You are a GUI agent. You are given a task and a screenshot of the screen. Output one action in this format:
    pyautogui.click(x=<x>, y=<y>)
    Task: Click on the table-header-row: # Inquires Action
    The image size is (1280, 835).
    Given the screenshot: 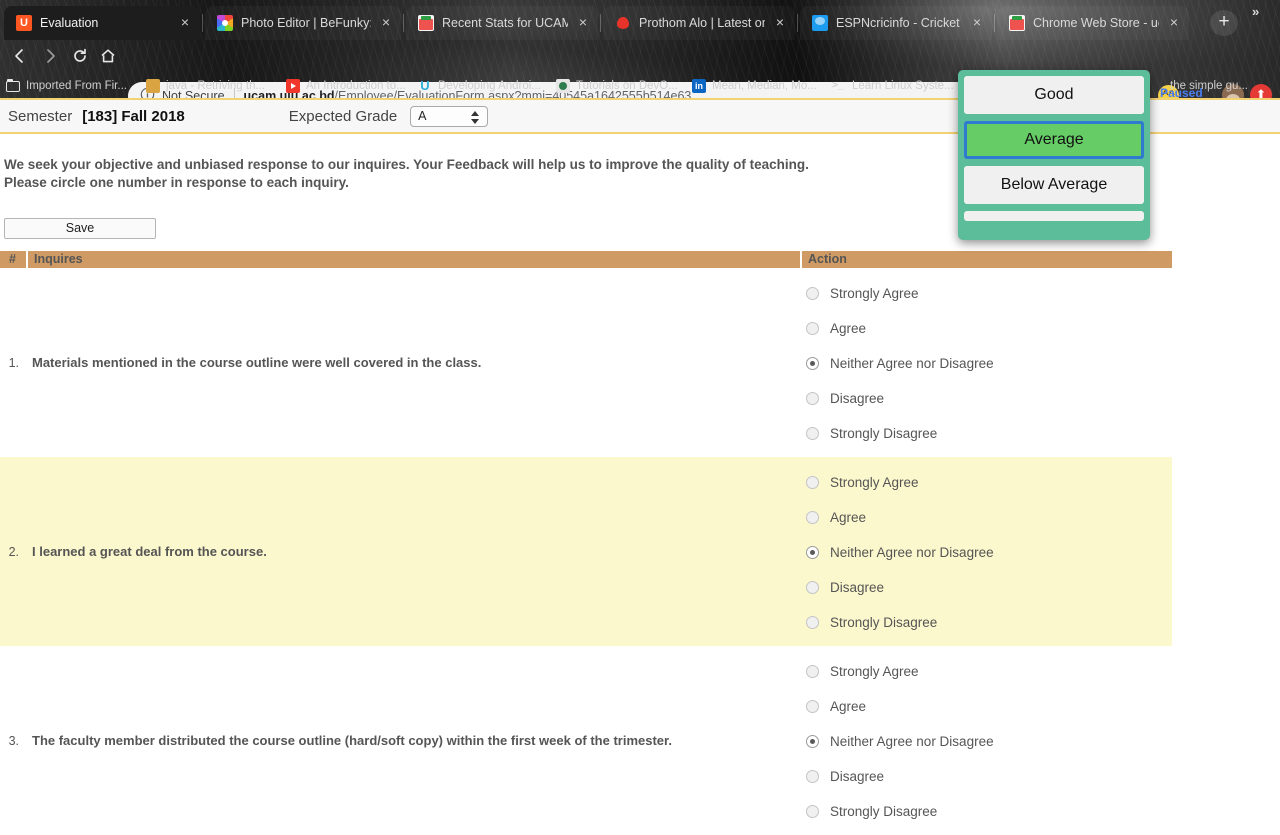 What is the action you would take?
    pyautogui.click(x=586, y=259)
    